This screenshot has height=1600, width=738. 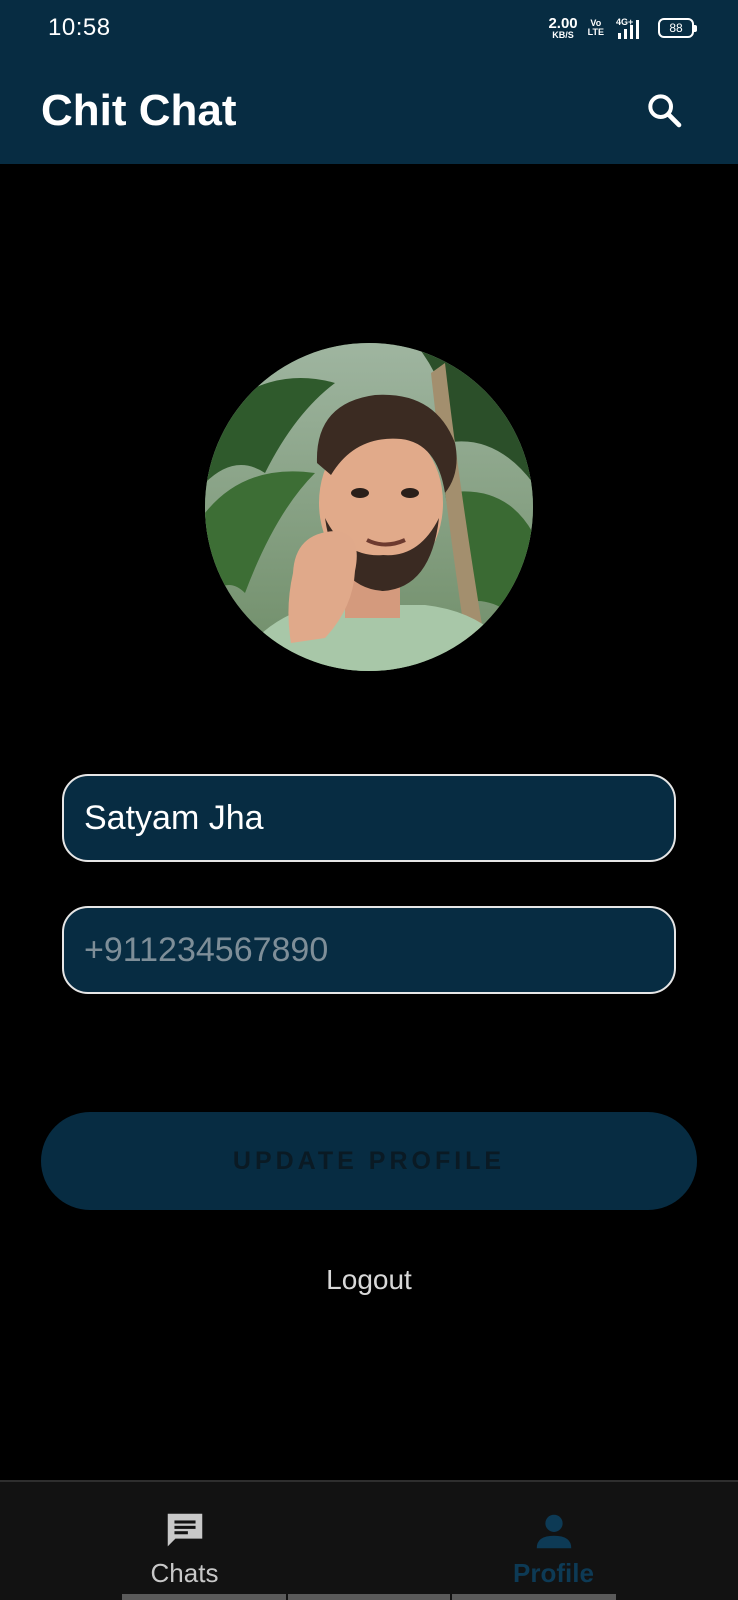 What do you see at coordinates (369, 110) in the screenshot?
I see `app-bar: Chit Chat` at bounding box center [369, 110].